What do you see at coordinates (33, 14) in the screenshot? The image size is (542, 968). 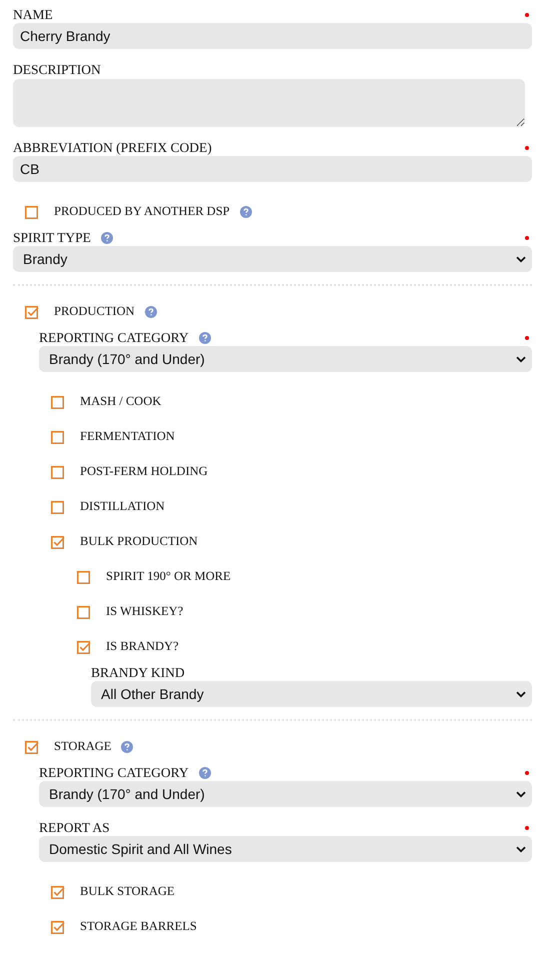 I see `field-label: NAME` at bounding box center [33, 14].